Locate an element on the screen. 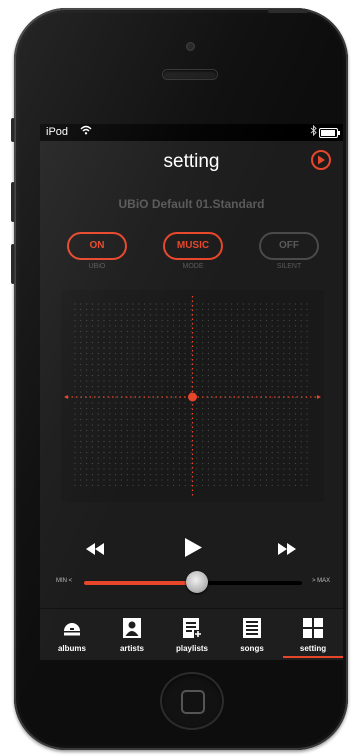 This screenshot has height=756, width=361. bluetooth-icon is located at coordinates (313, 131).